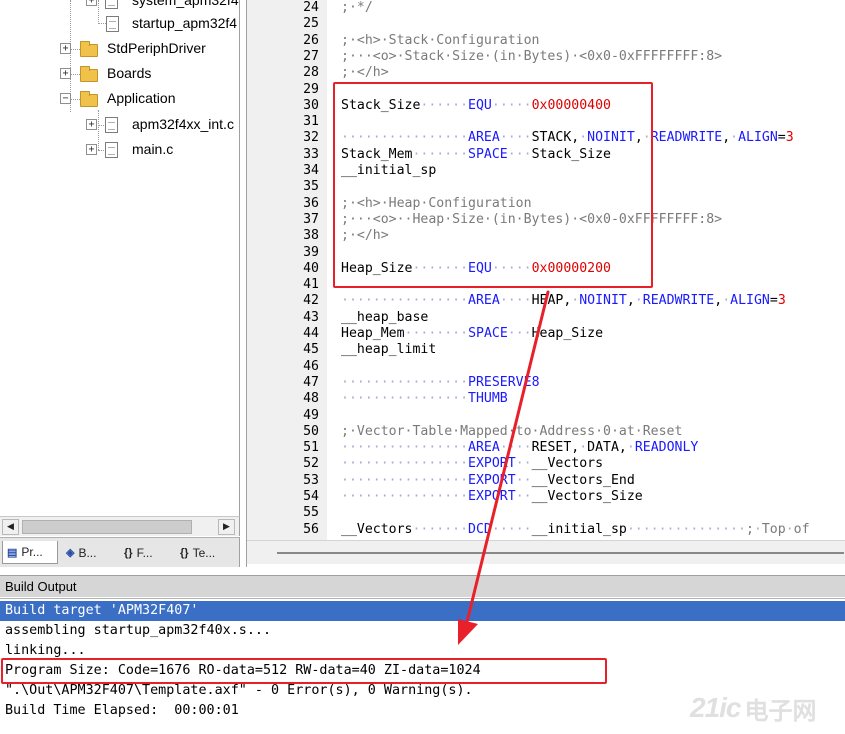 The width and height of the screenshot is (845, 734). Describe the element at coordinates (476, 105) in the screenshot. I see `line-code: Stack_Size······EQU·····0x00000400` at that location.